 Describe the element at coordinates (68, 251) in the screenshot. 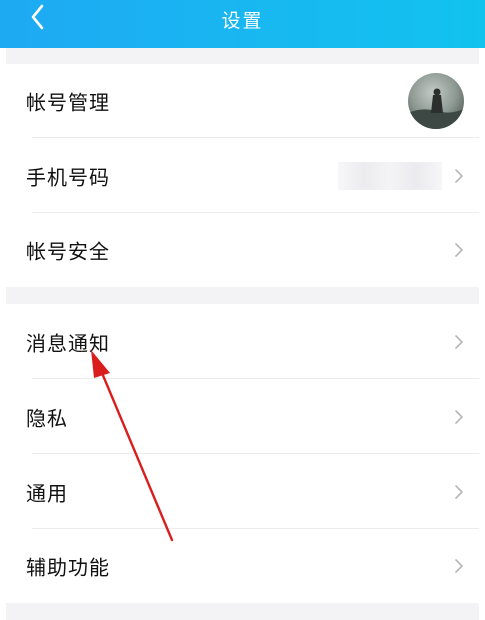

I see `row-label: 帐号安全` at that location.